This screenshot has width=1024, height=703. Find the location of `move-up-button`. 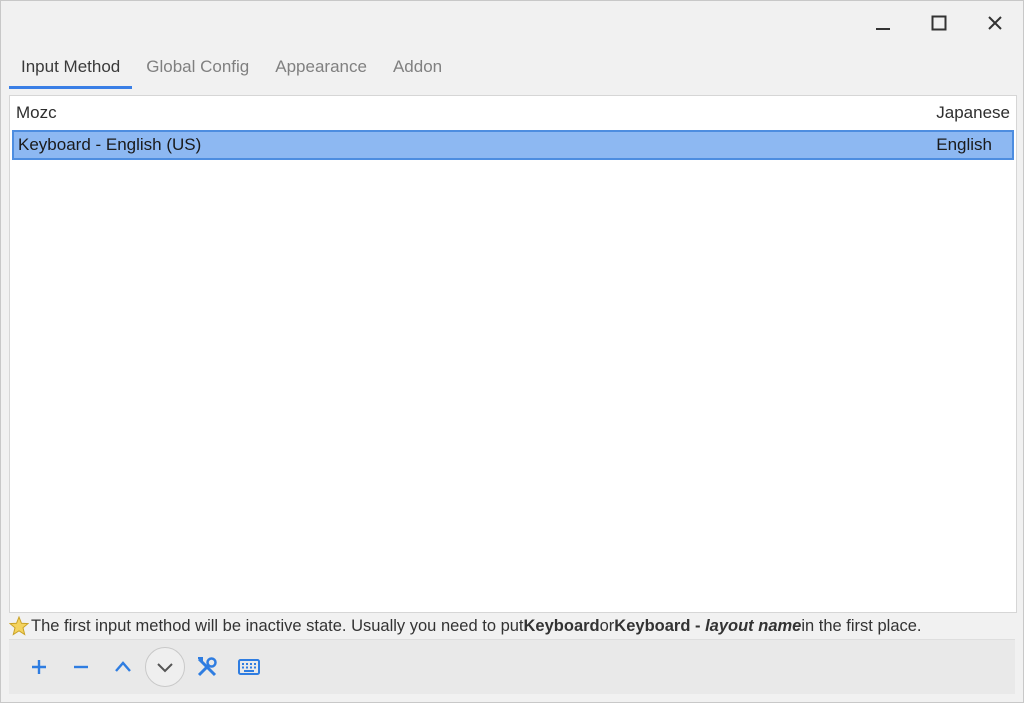

move-up-button is located at coordinates (123, 667).